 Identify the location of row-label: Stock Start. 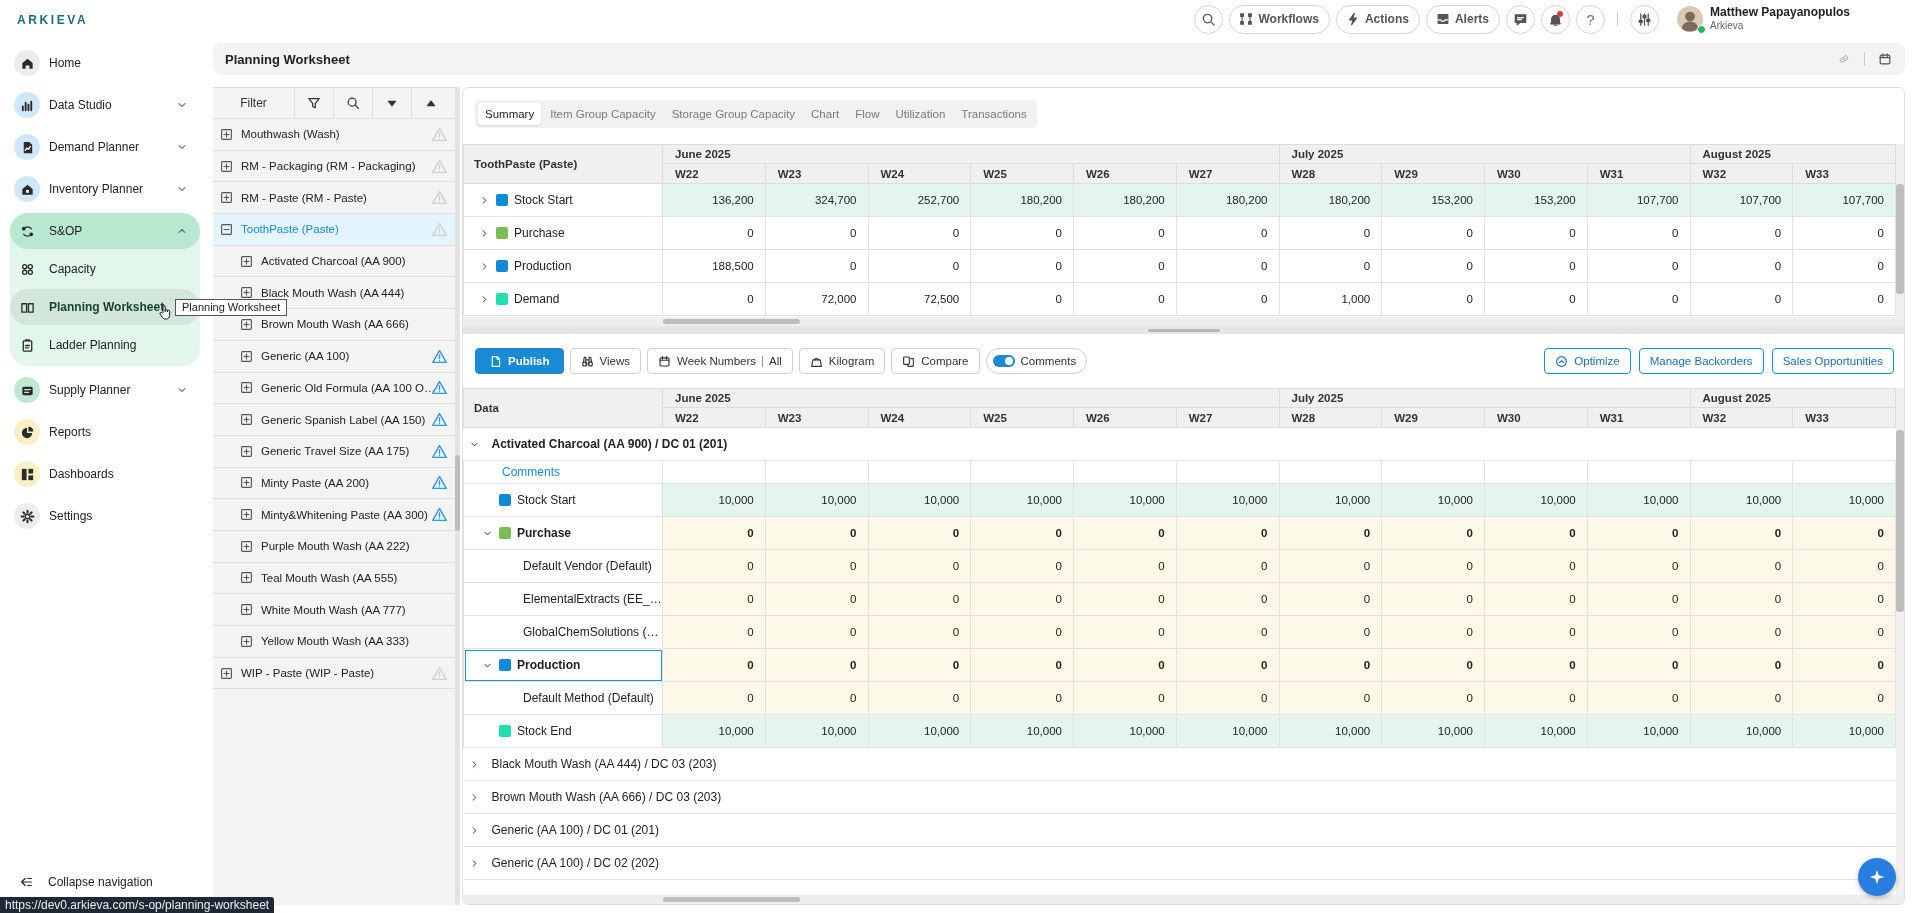
(546, 500).